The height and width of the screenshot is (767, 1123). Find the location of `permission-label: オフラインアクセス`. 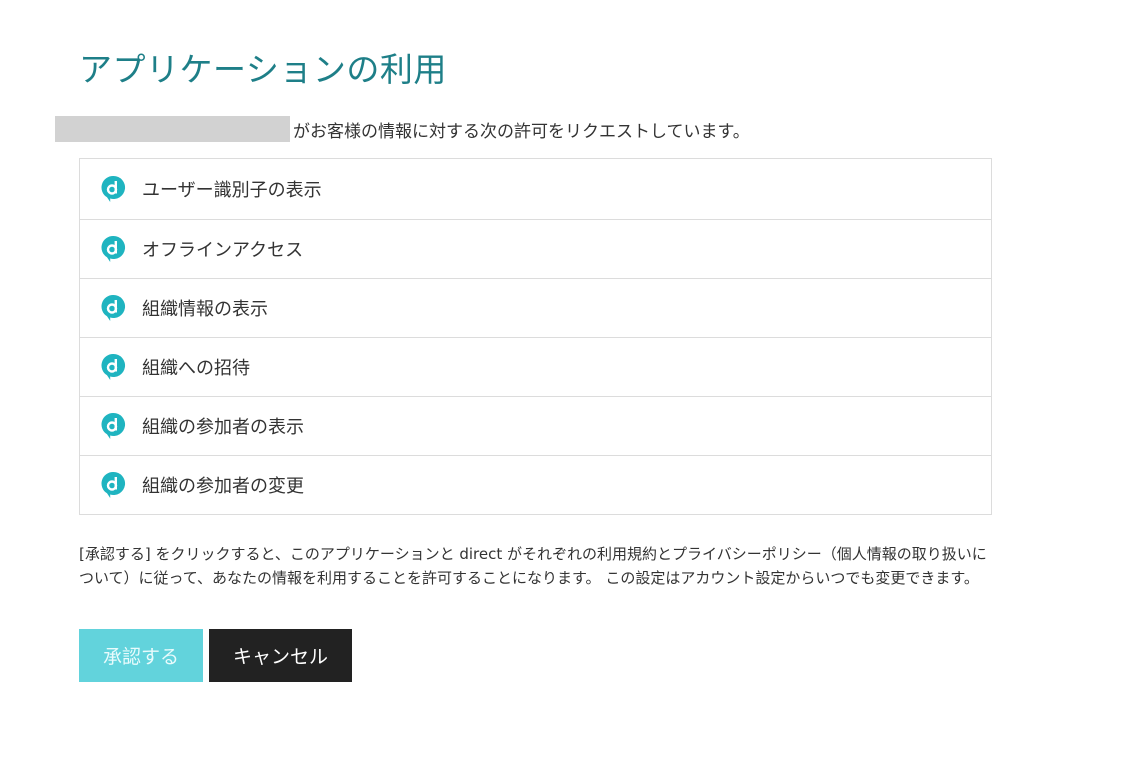

permission-label: オフラインアクセス is located at coordinates (223, 250).